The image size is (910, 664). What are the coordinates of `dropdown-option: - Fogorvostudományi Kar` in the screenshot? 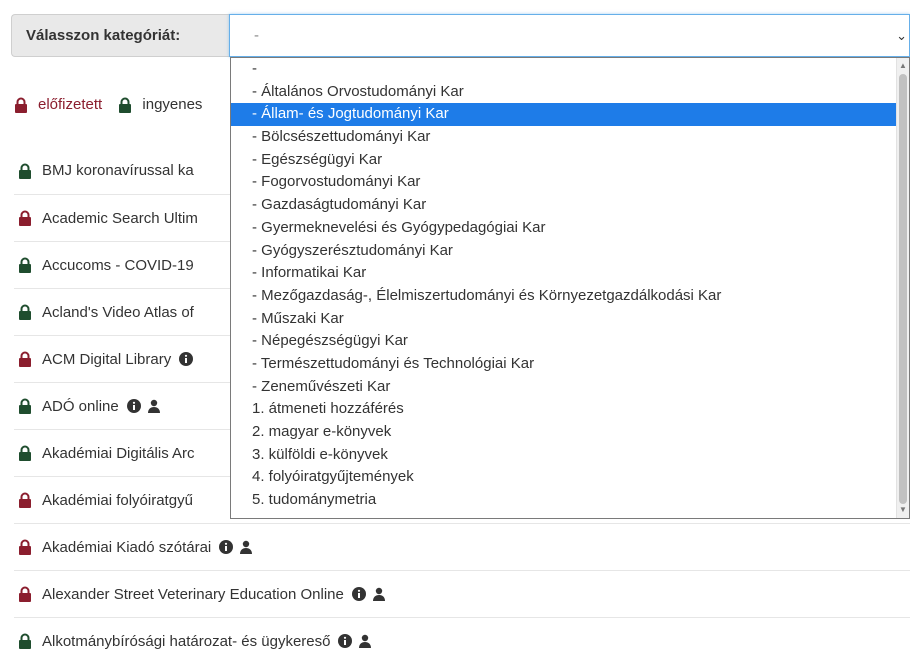 It's located at (570, 182).